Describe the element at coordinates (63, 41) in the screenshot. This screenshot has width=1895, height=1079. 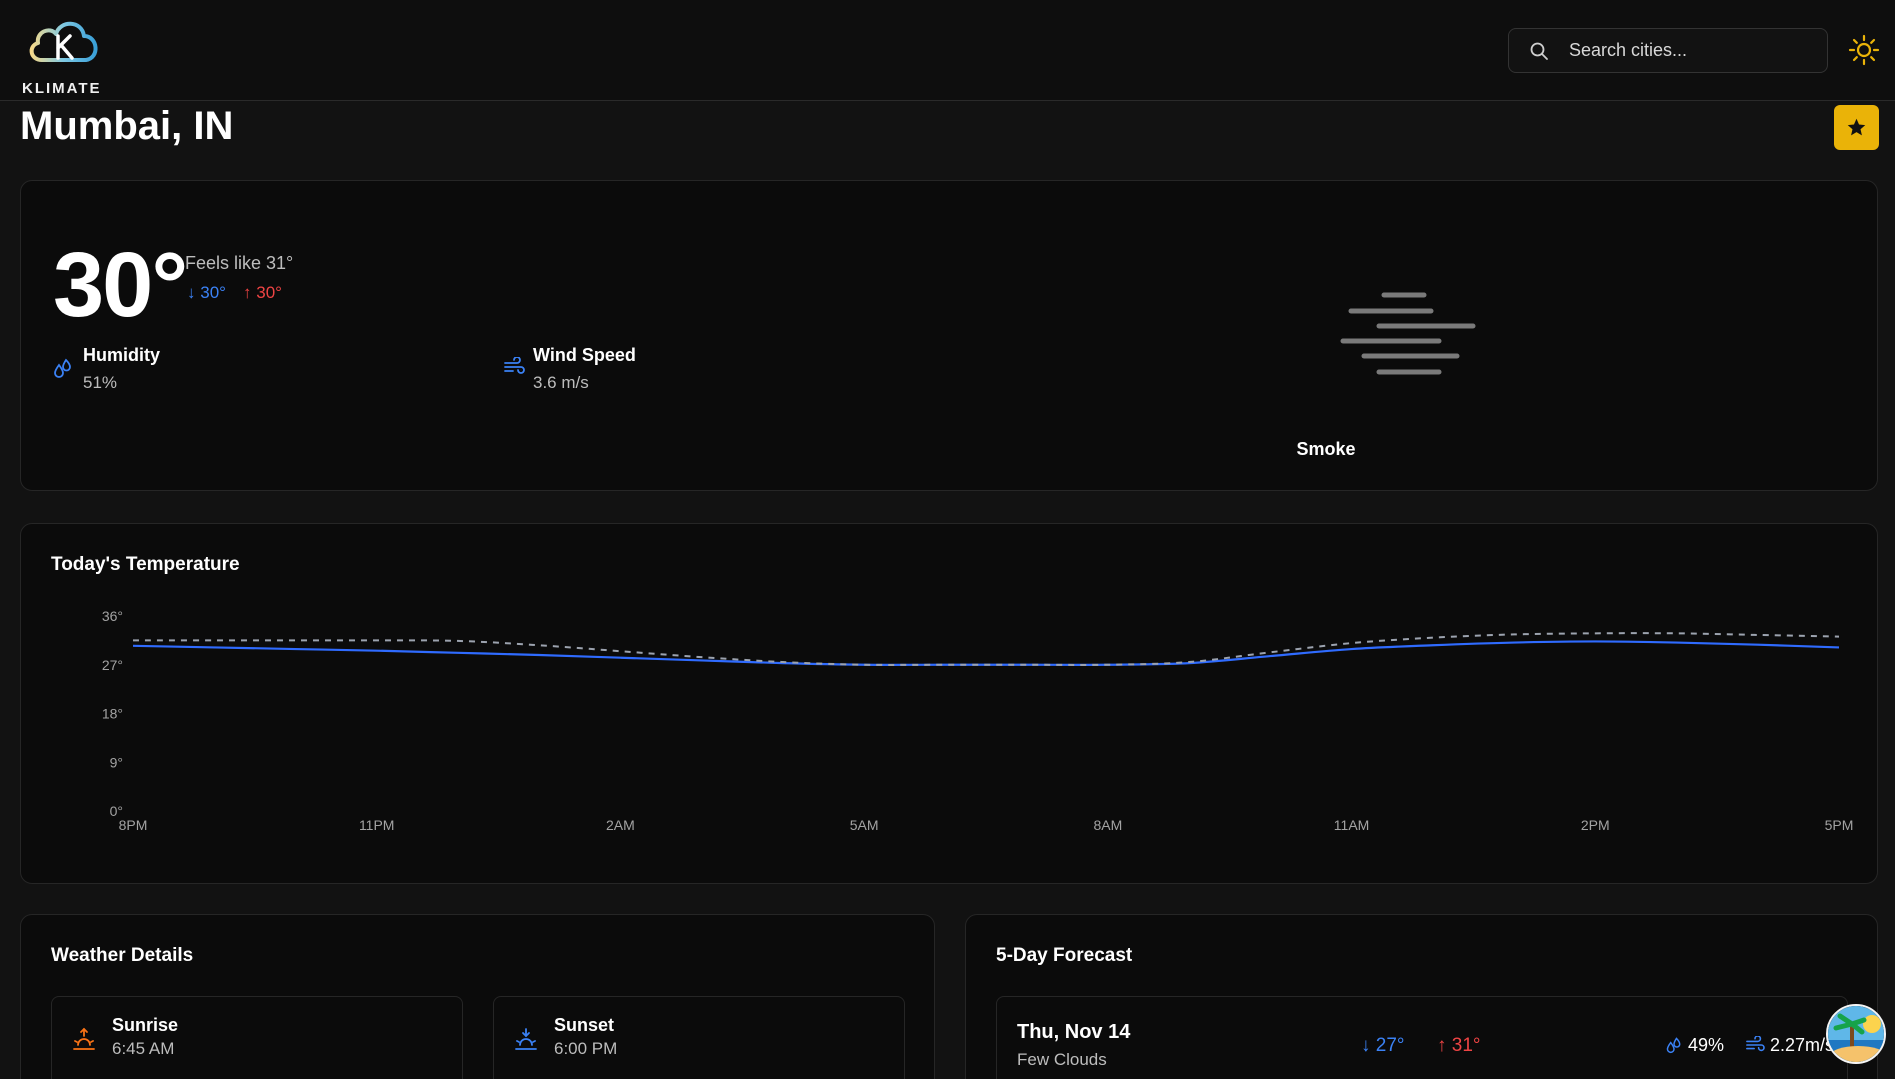
I see `cloud-logo-icon` at that location.